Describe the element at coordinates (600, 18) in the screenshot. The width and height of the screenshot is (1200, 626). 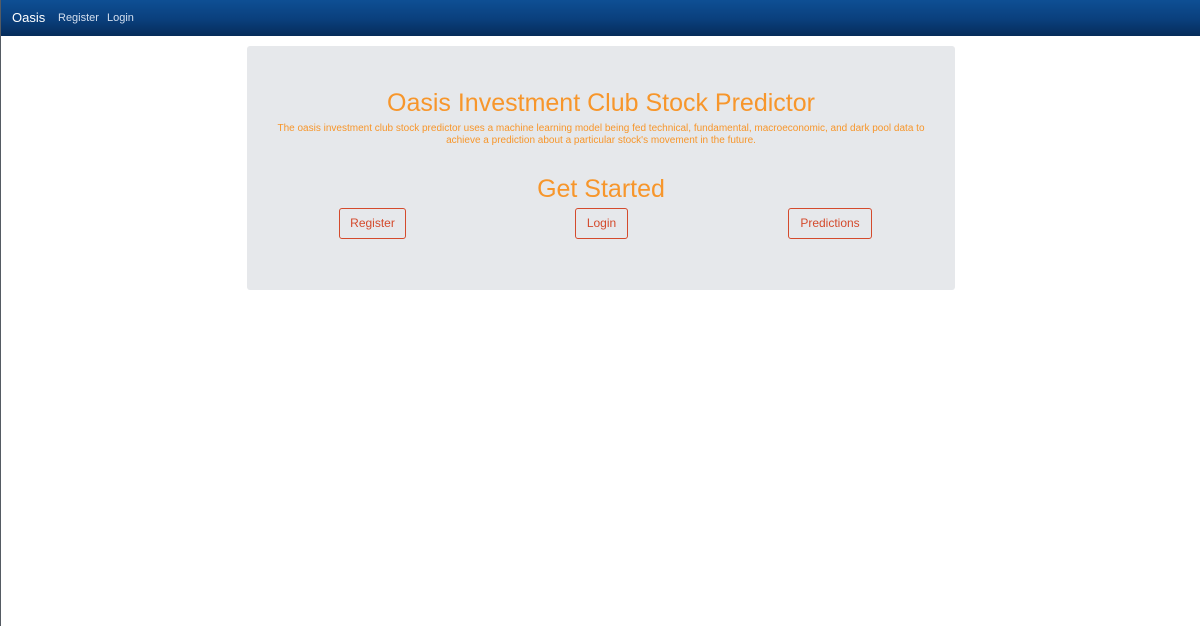
I see `top-navbar: Oasis Register Login` at that location.